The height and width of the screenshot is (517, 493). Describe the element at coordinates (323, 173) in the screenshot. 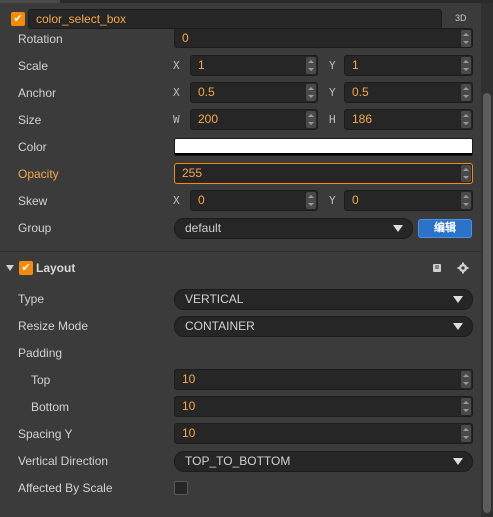

I see `opacity-field: 255` at that location.